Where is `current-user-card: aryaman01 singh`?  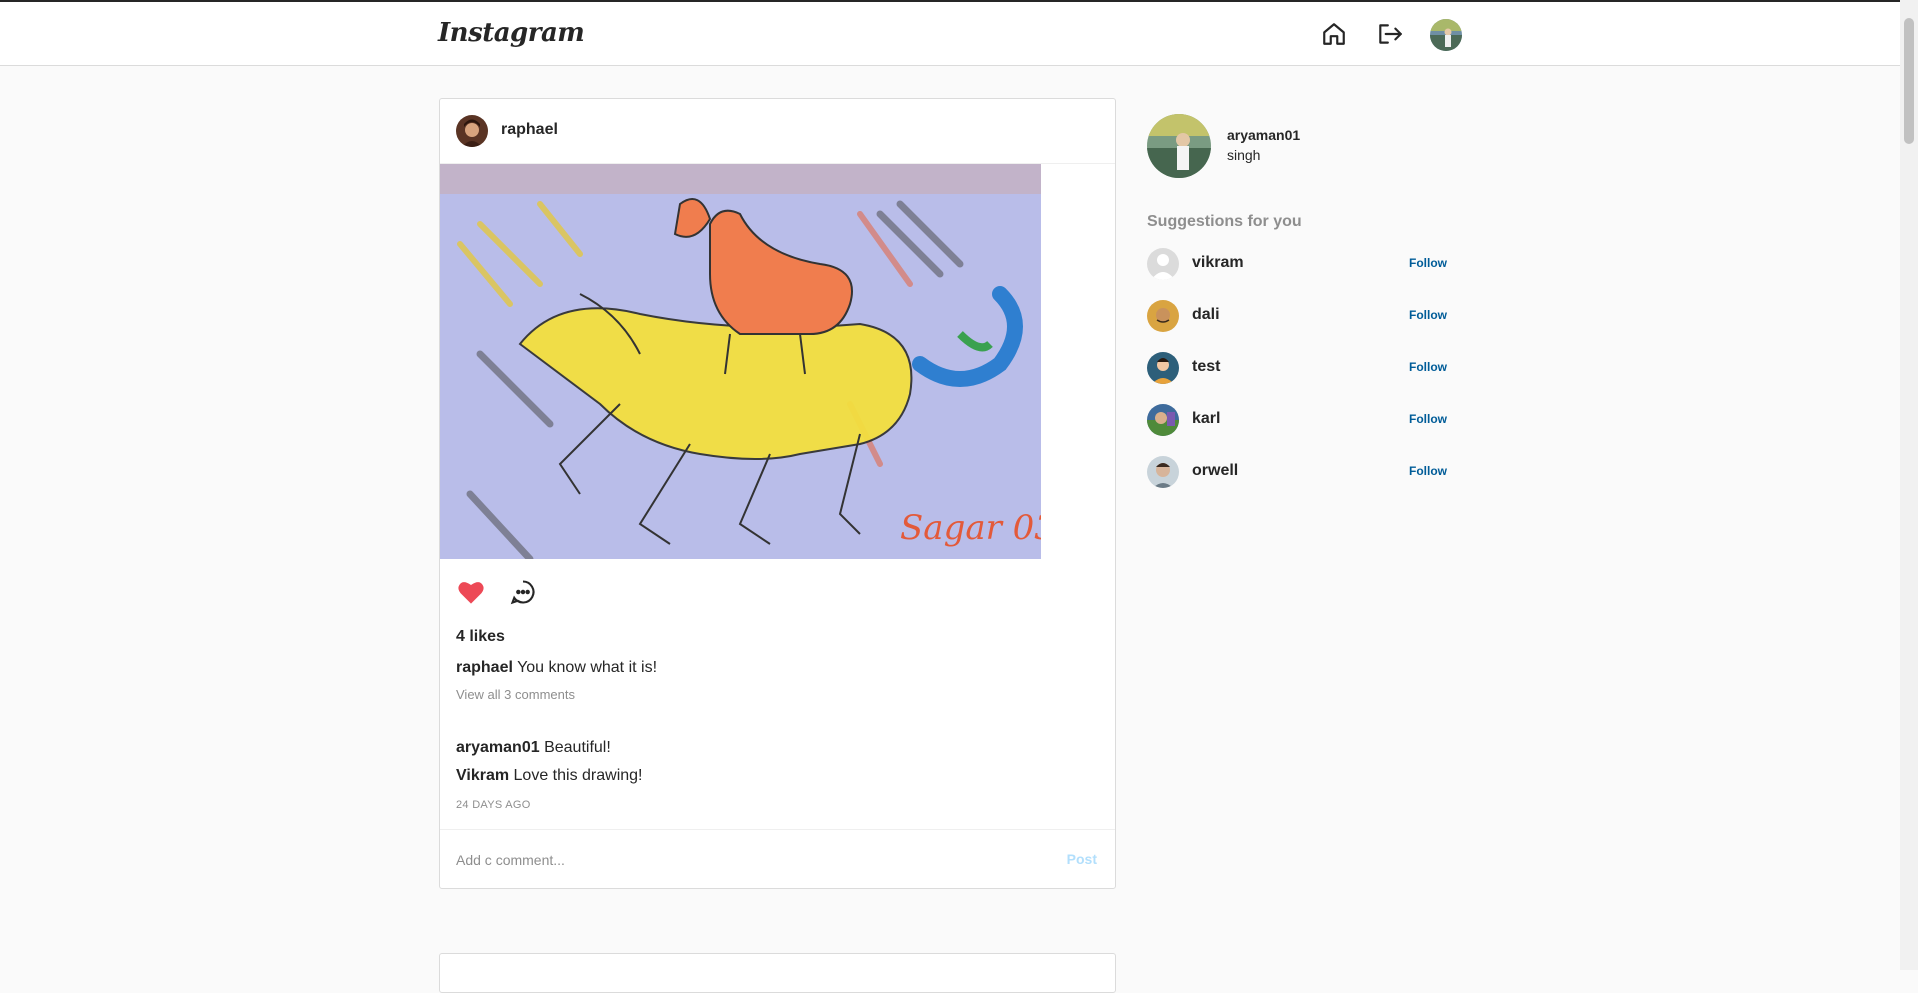 current-user-card: aryaman01 singh is located at coordinates (1297, 146).